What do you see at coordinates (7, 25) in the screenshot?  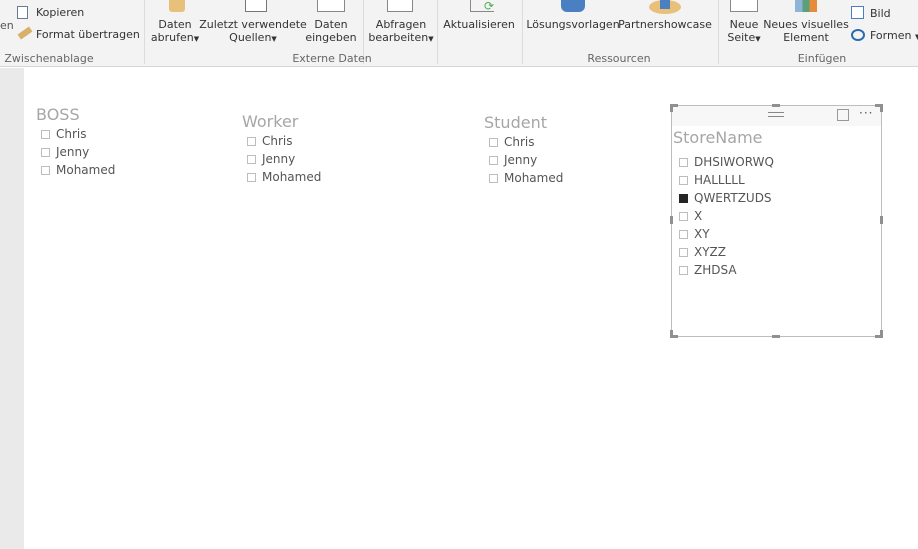 I see `paste-button-partial: en` at bounding box center [7, 25].